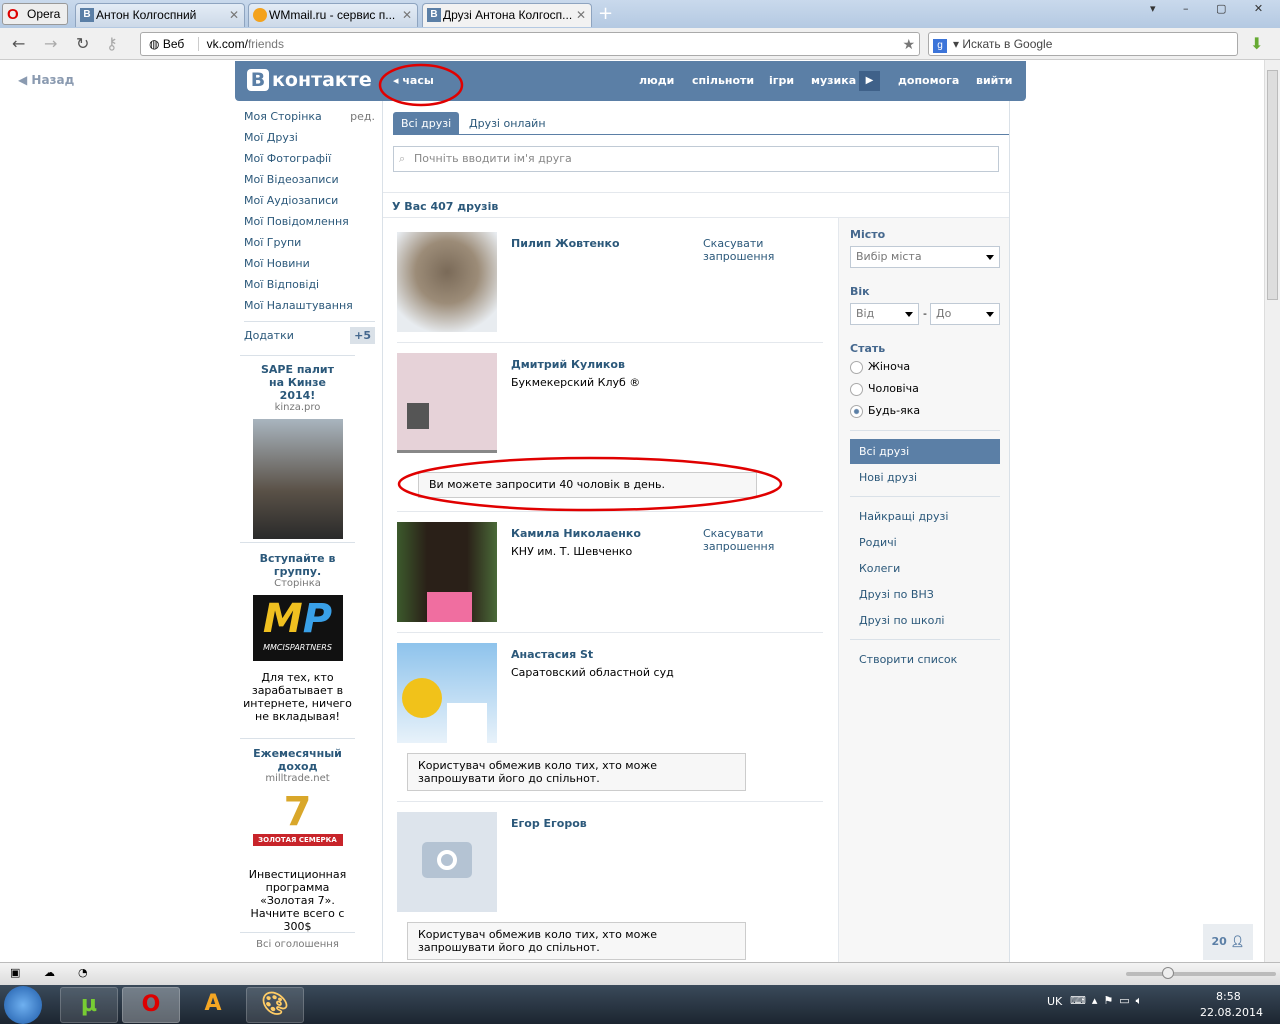 This screenshot has height=1024, width=1280. What do you see at coordinates (1083, 44) in the screenshot?
I see `search-engine-field: g ▾ Искать в Google` at bounding box center [1083, 44].